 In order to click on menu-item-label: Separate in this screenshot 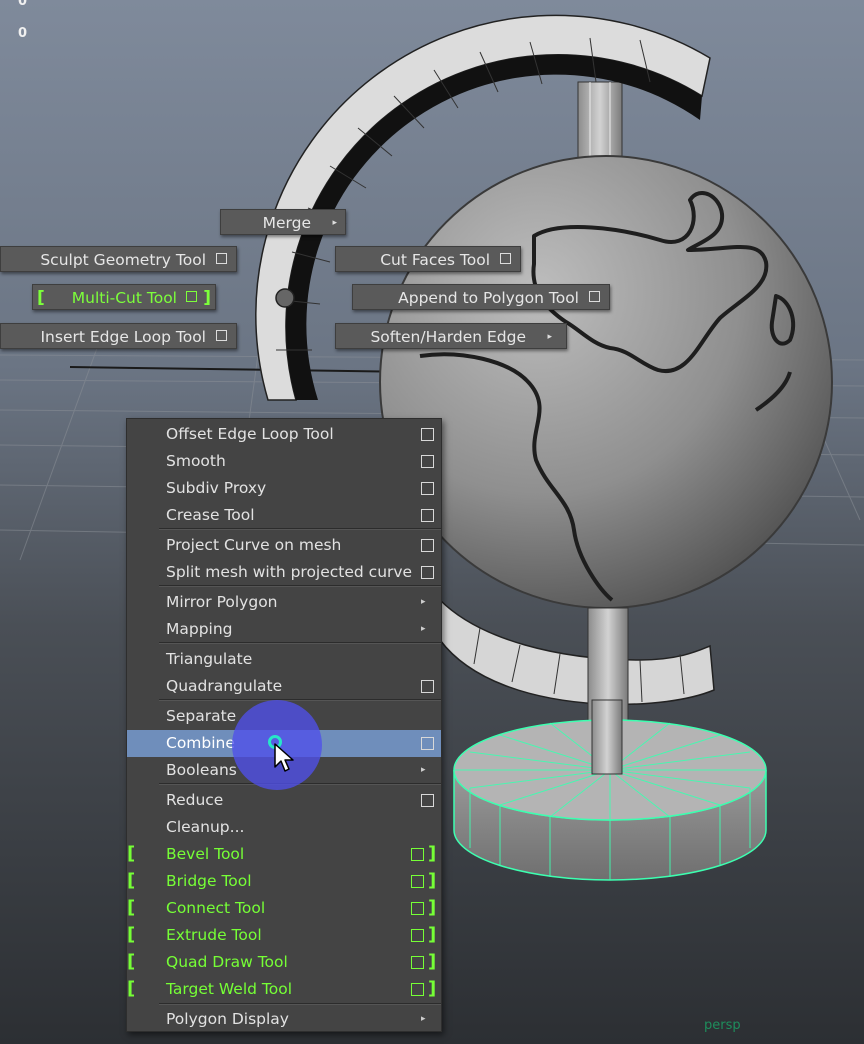, I will do `click(201, 716)`.